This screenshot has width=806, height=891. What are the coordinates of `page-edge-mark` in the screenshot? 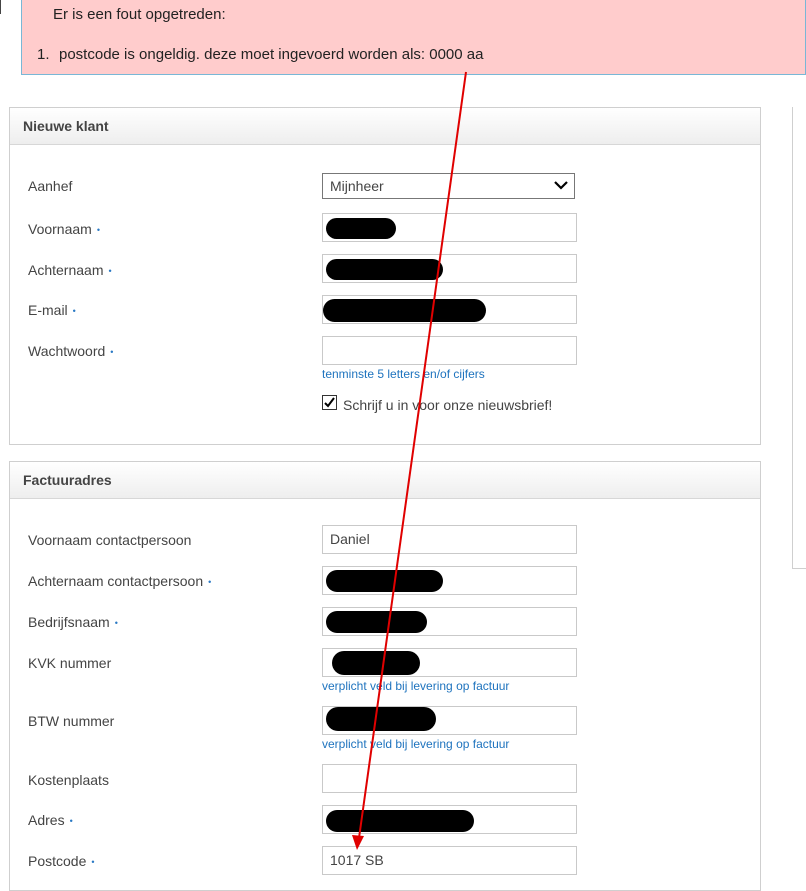 It's located at (0, 7).